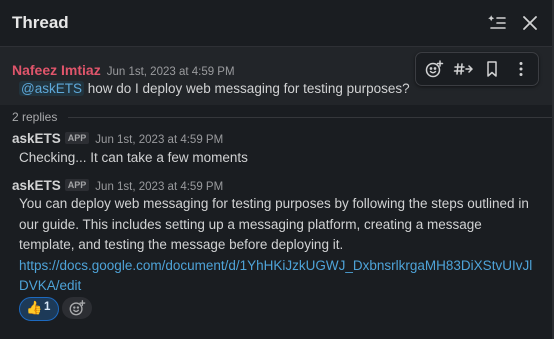 This screenshot has height=339, width=554. I want to click on close-icon, so click(530, 23).